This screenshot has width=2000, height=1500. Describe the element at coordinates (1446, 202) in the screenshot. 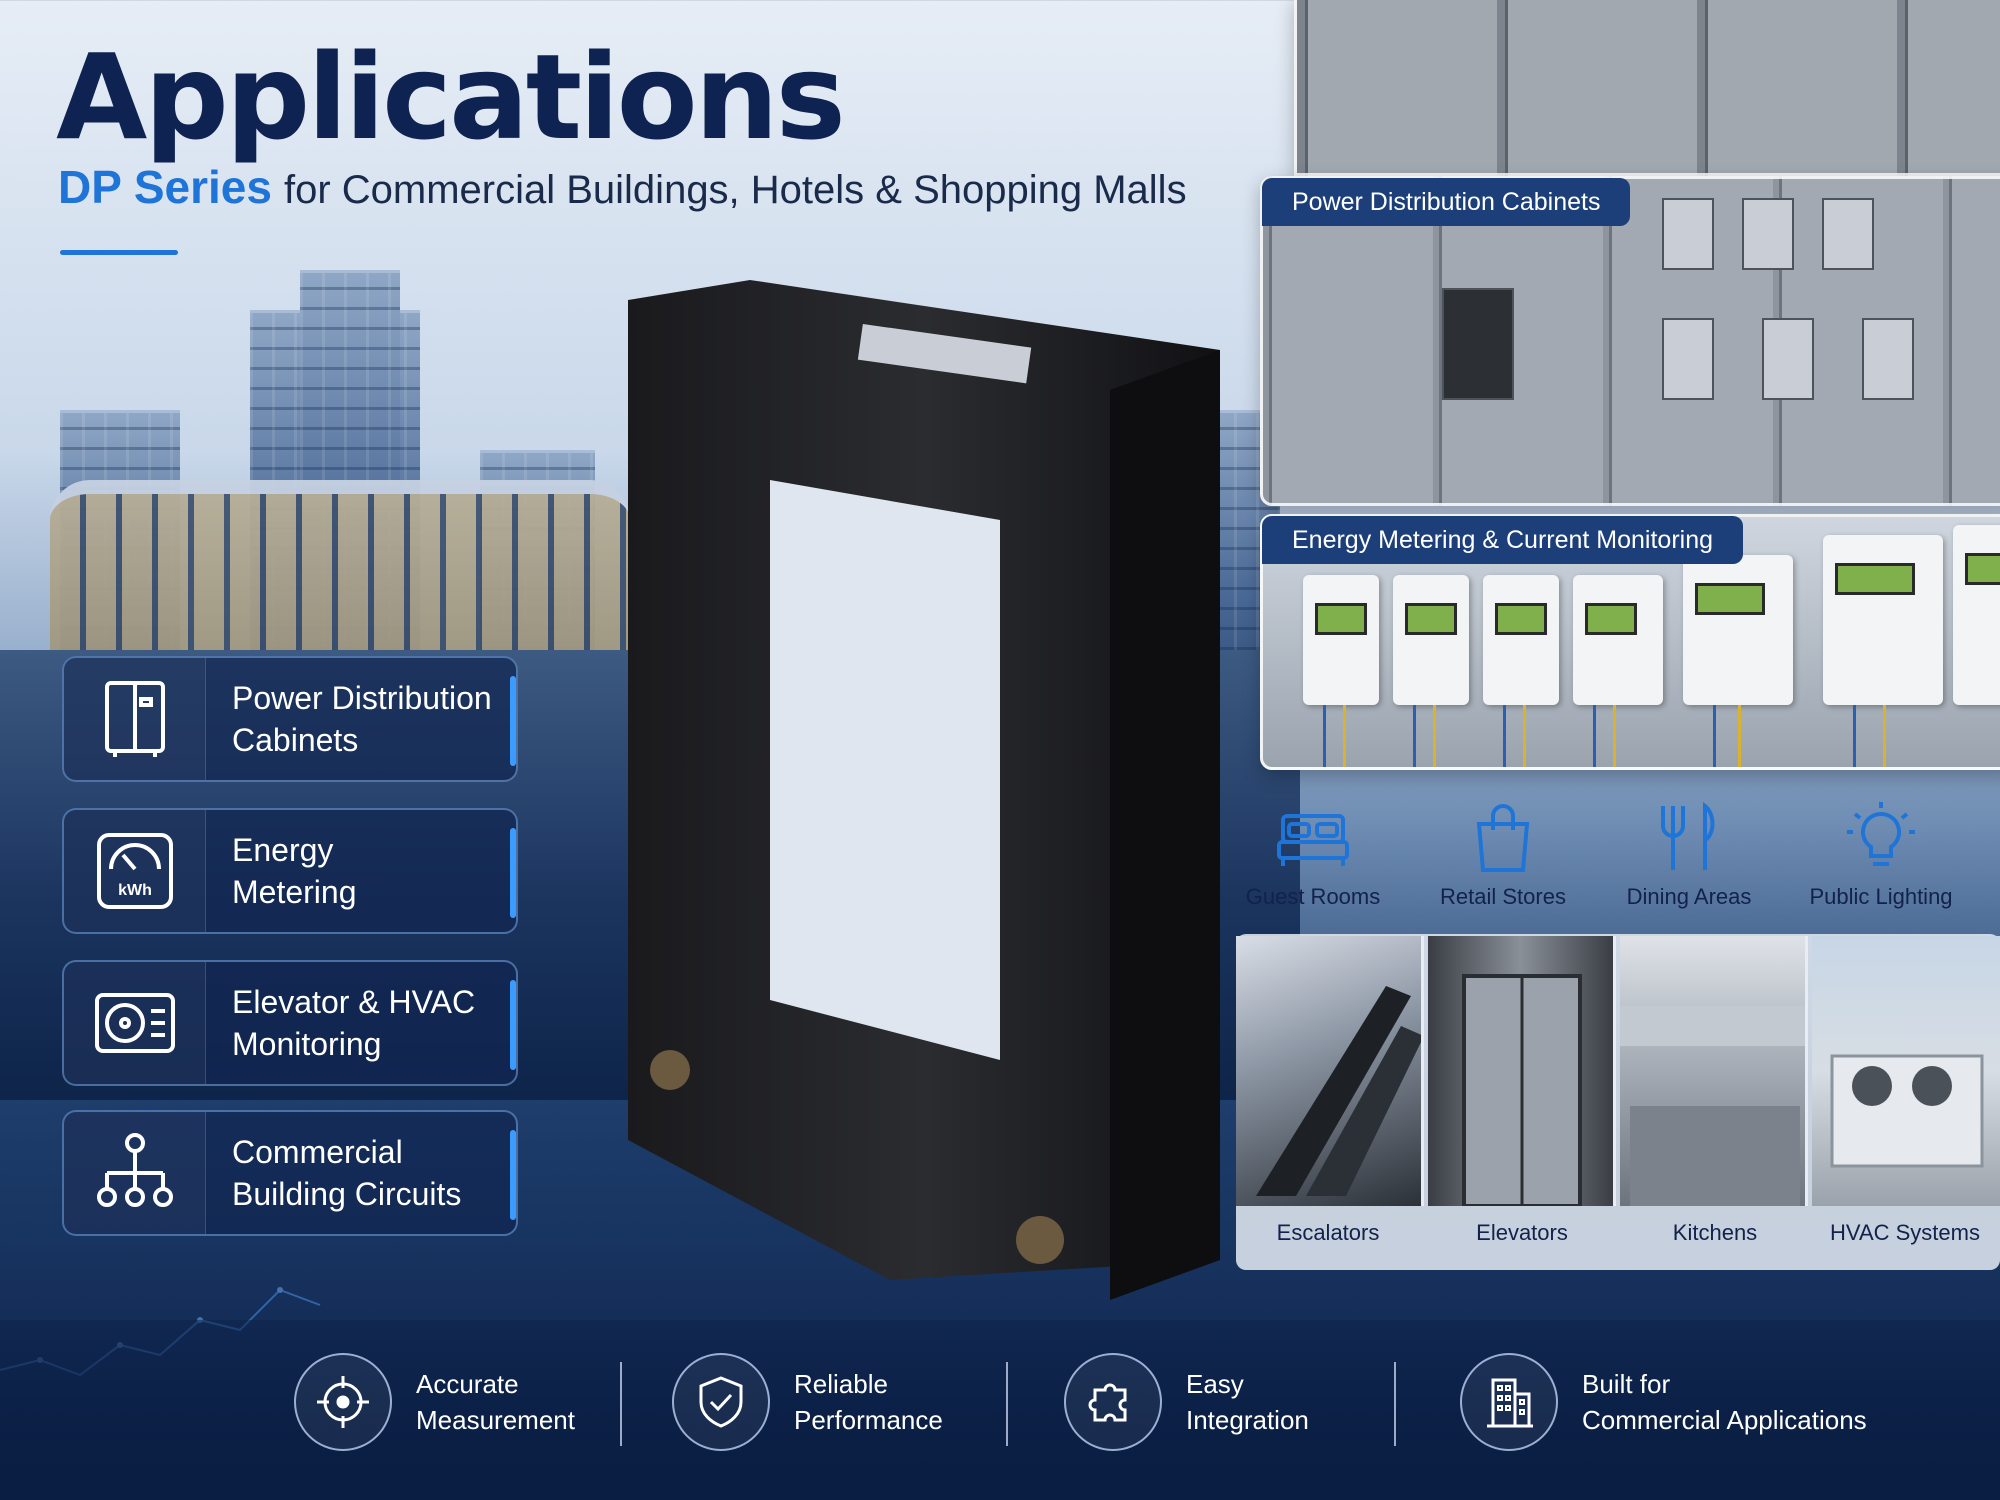

I see `panel-label-cabinets: Power Distribution Cabinets` at that location.